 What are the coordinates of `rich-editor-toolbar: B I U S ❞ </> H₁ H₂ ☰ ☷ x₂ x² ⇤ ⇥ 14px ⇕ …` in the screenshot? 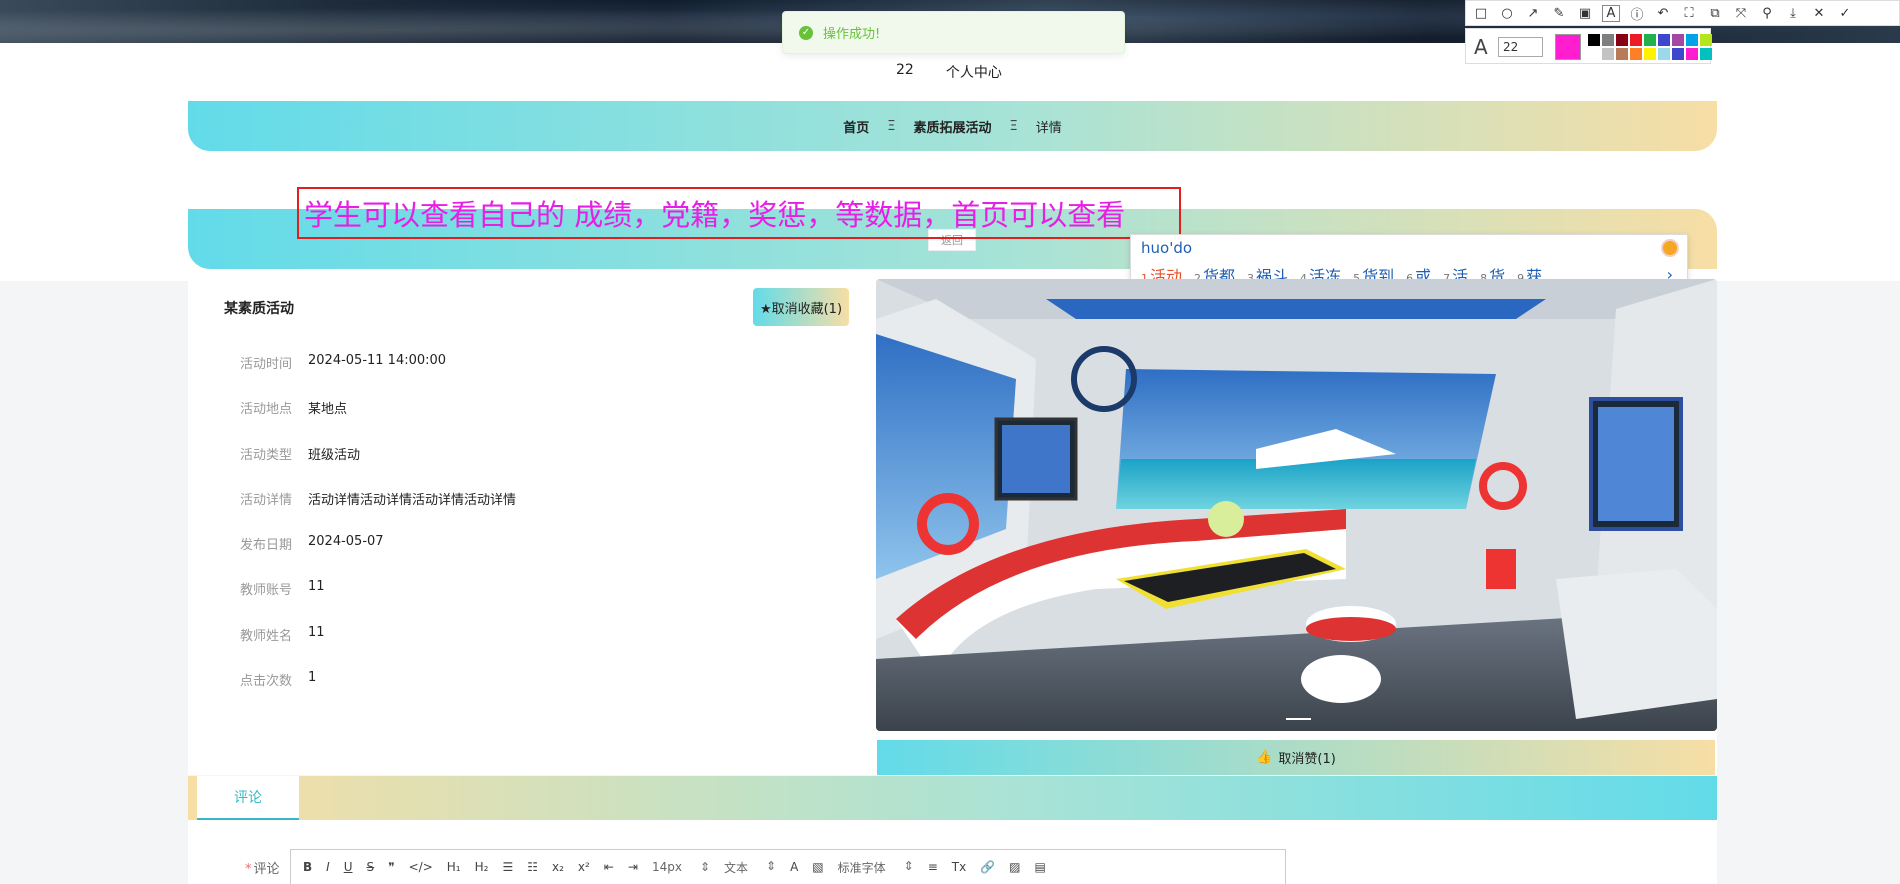 It's located at (788, 866).